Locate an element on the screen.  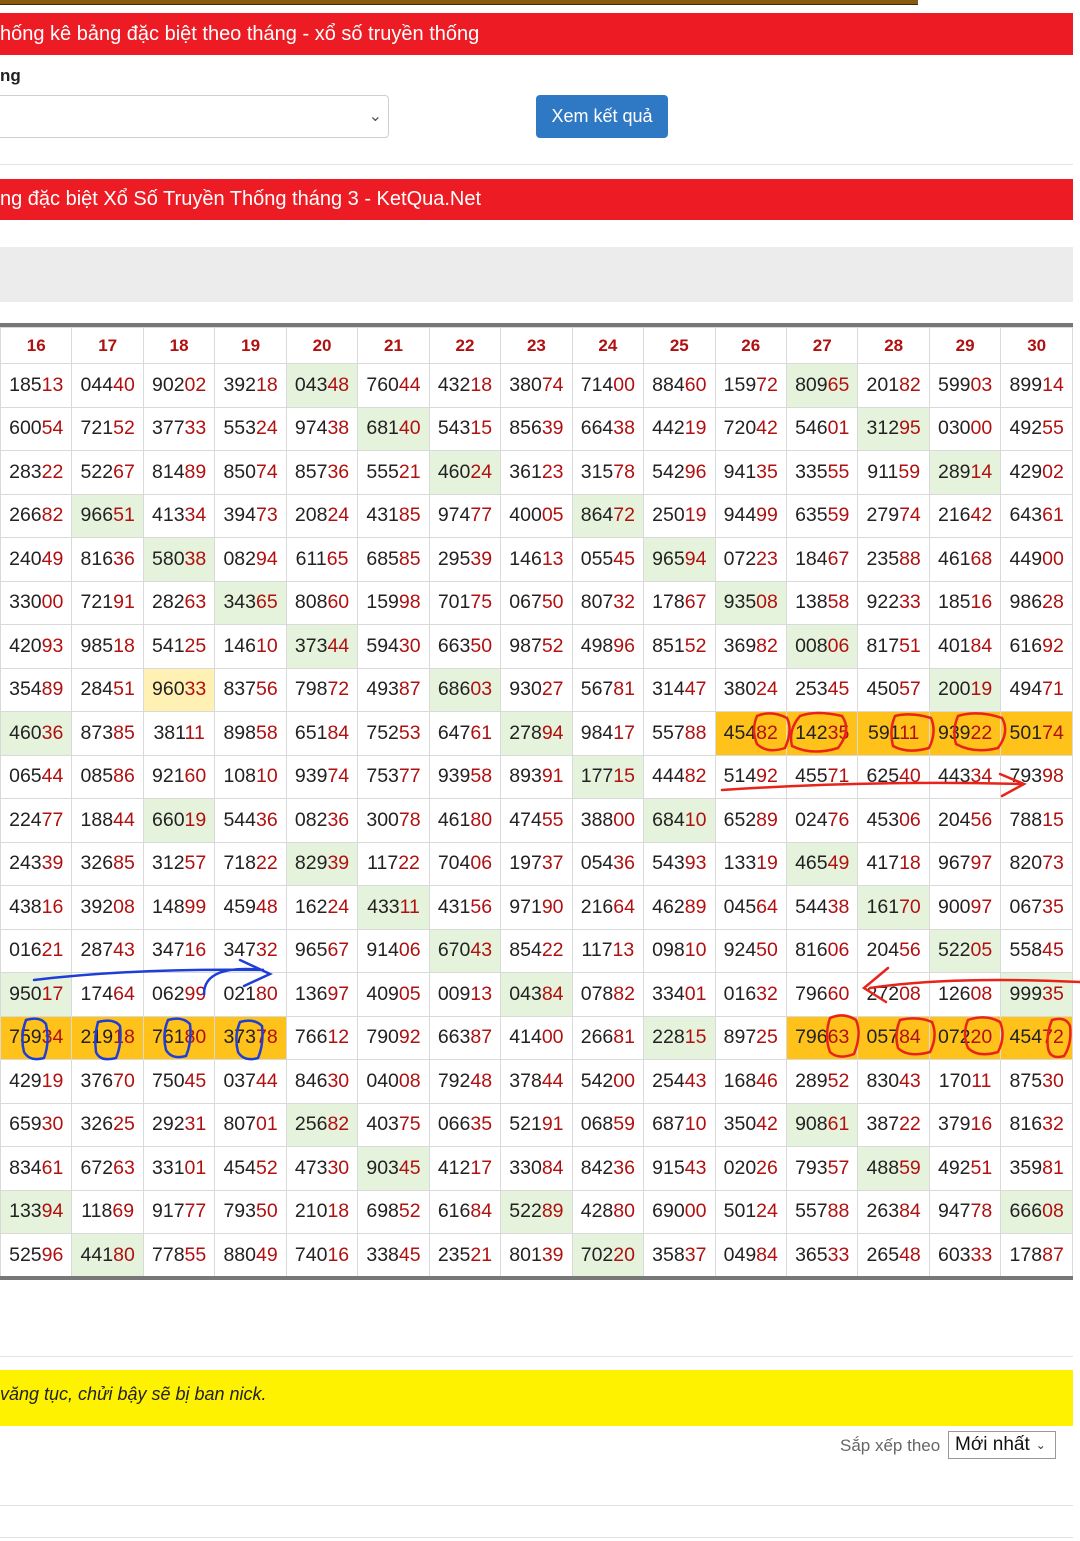
result-cell: 04348 is located at coordinates (322, 385).